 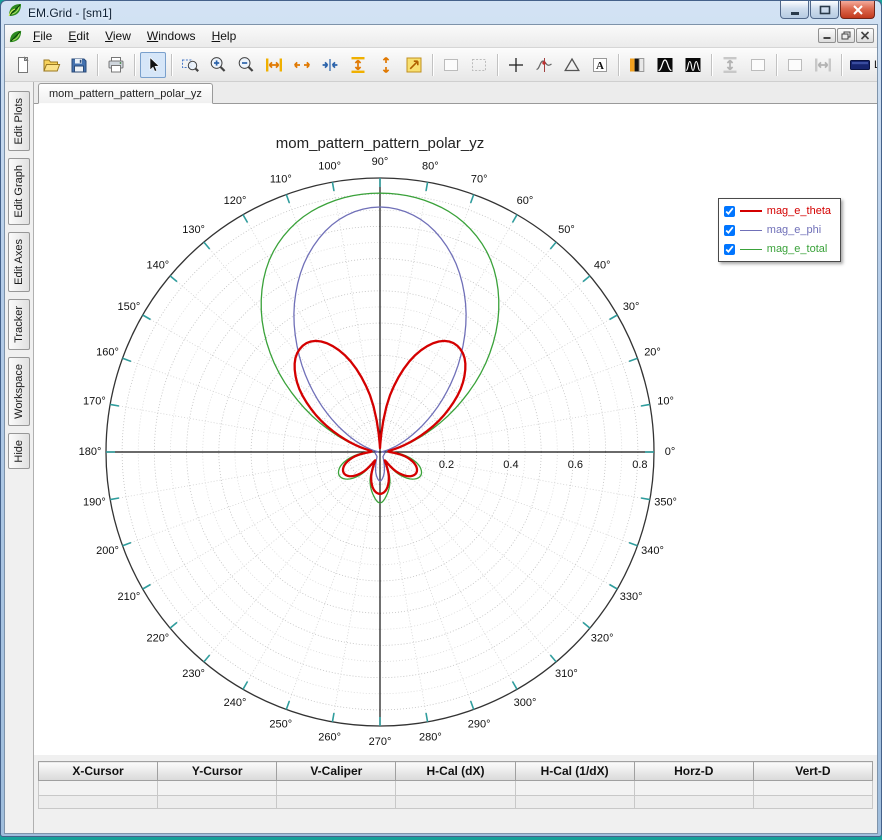 I want to click on angle-tick-label: 70°, so click(x=479, y=179).